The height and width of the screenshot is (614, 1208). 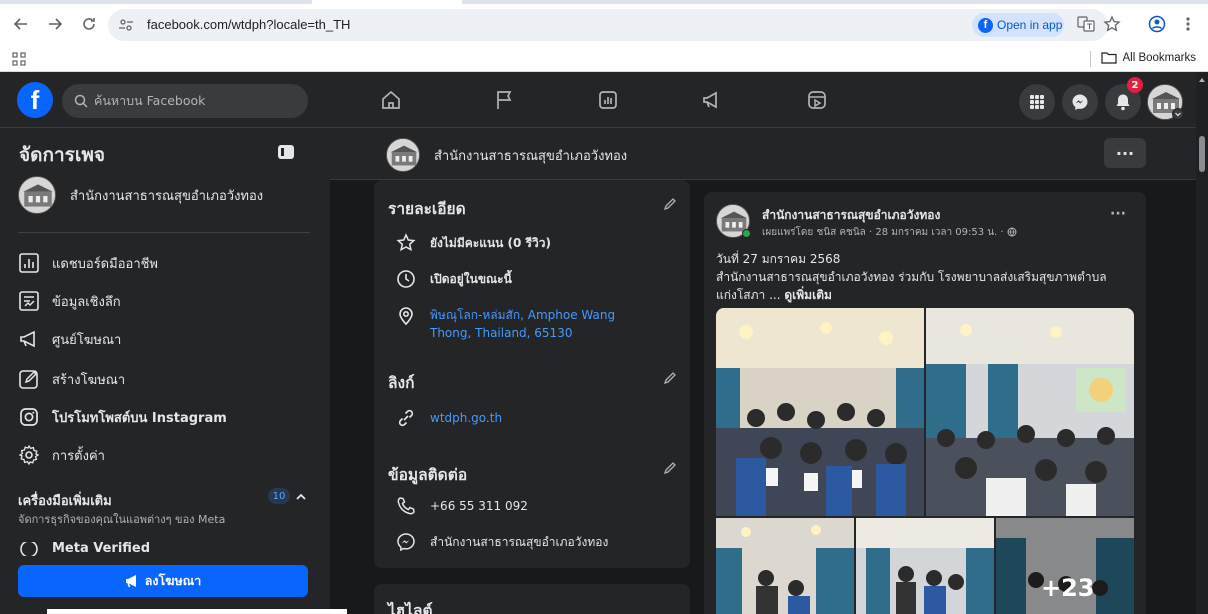 I want to click on clock-icon, so click(x=406, y=279).